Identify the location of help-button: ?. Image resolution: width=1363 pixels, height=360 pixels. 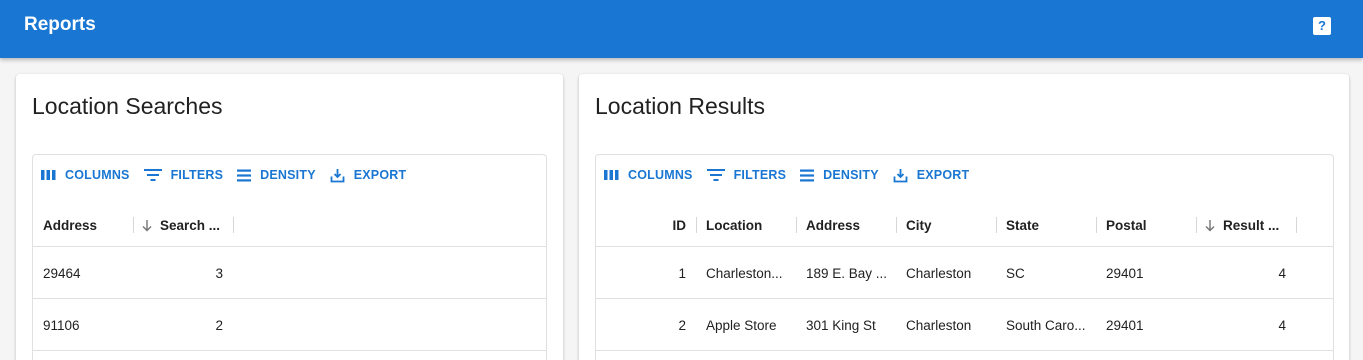
(1322, 26).